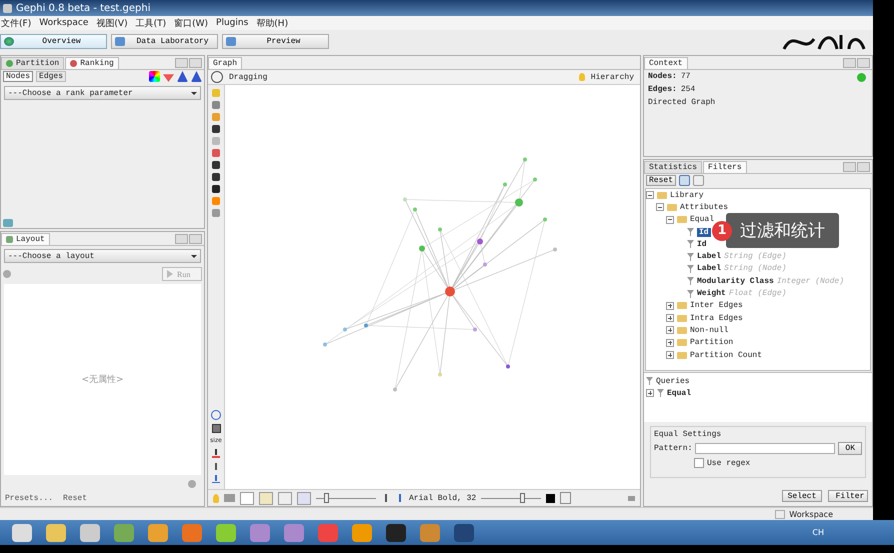 This screenshot has width=894, height=553. I want to click on menu-item: 窗口(W), so click(191, 23).